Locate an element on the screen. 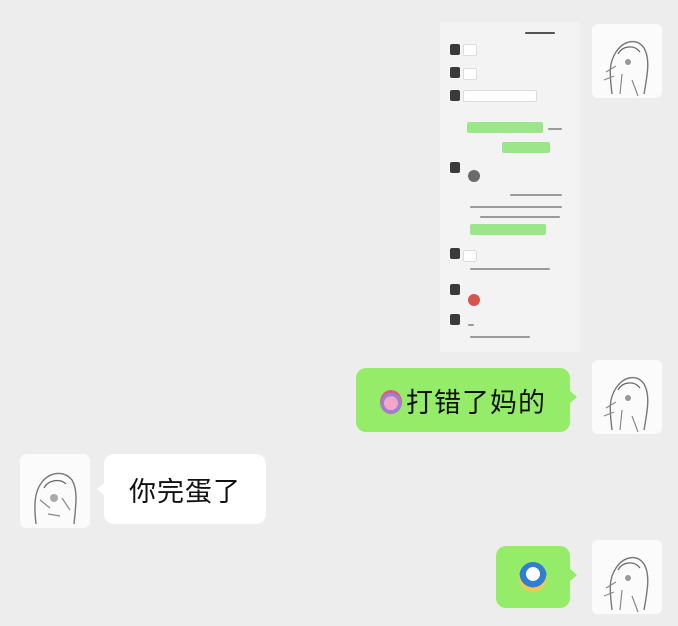 The width and height of the screenshot is (678, 626). clown-face-icon is located at coordinates (391, 402).